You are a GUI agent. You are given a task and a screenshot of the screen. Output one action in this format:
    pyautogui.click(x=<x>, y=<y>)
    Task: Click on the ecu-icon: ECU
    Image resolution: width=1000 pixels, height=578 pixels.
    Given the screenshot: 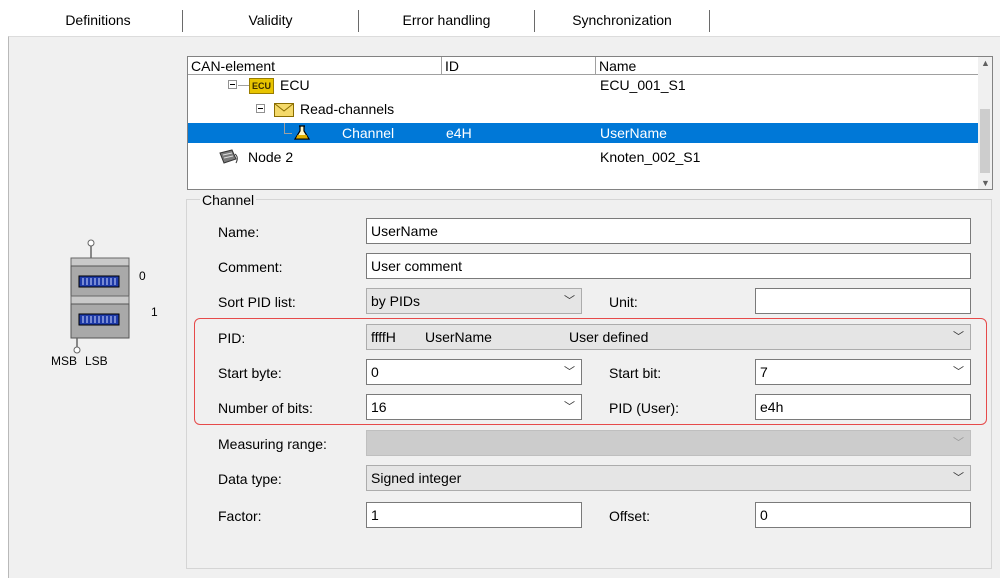 What is the action you would take?
    pyautogui.click(x=262, y=86)
    